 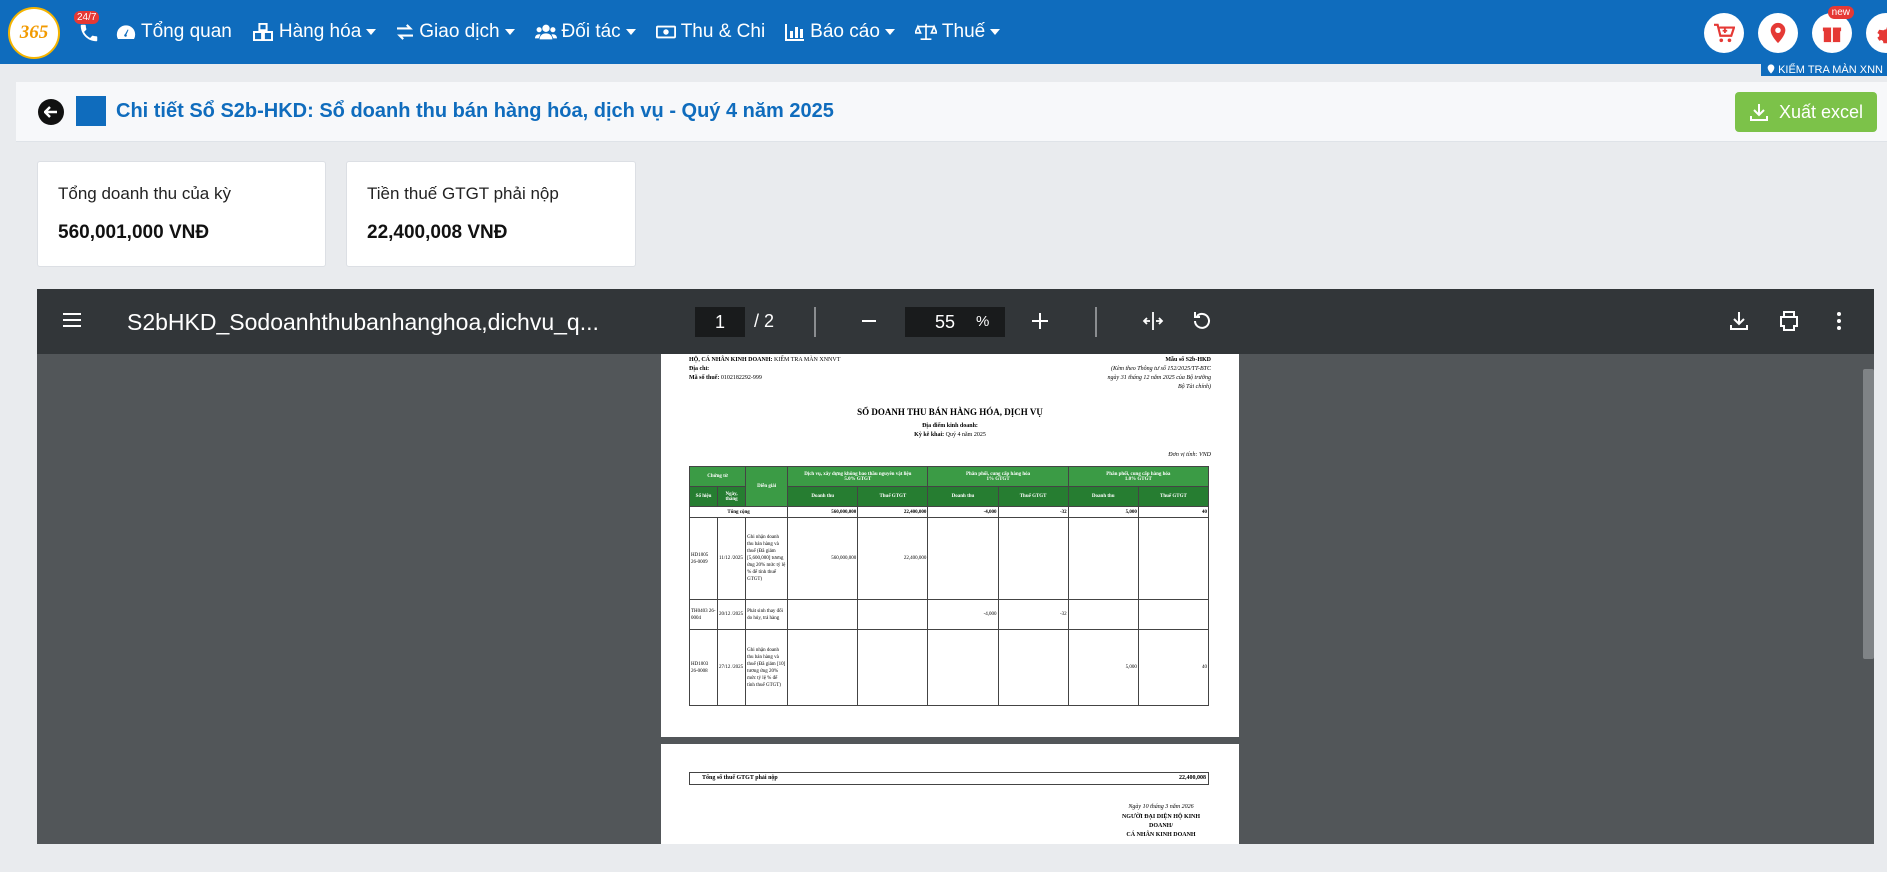 I want to click on money-icon, so click(x=665, y=32).